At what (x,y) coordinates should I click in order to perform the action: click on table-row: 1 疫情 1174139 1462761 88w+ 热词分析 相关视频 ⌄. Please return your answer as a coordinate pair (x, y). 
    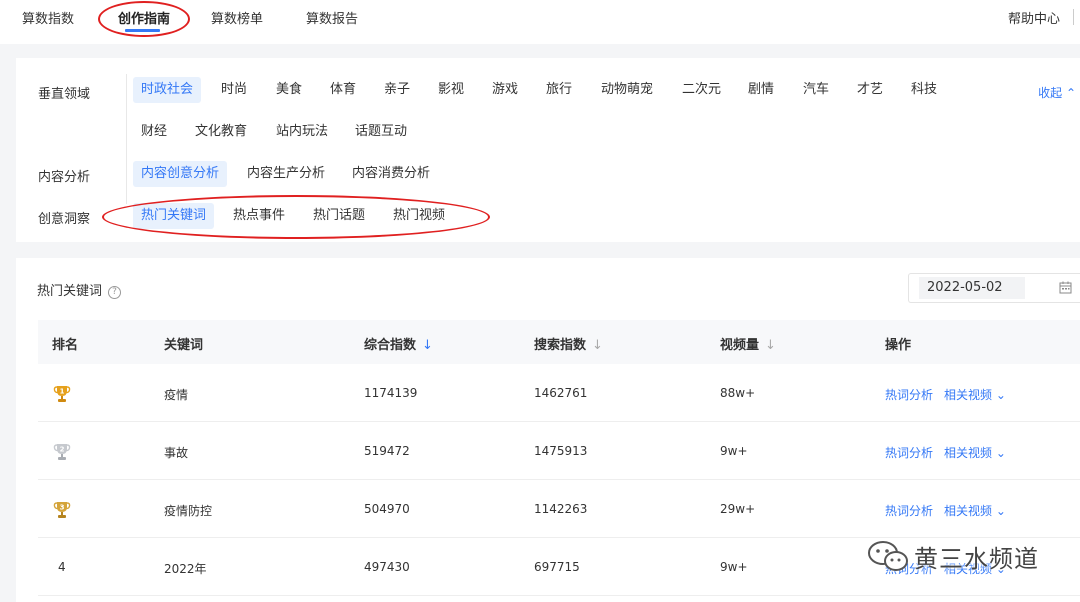
    Looking at the image, I should click on (559, 393).